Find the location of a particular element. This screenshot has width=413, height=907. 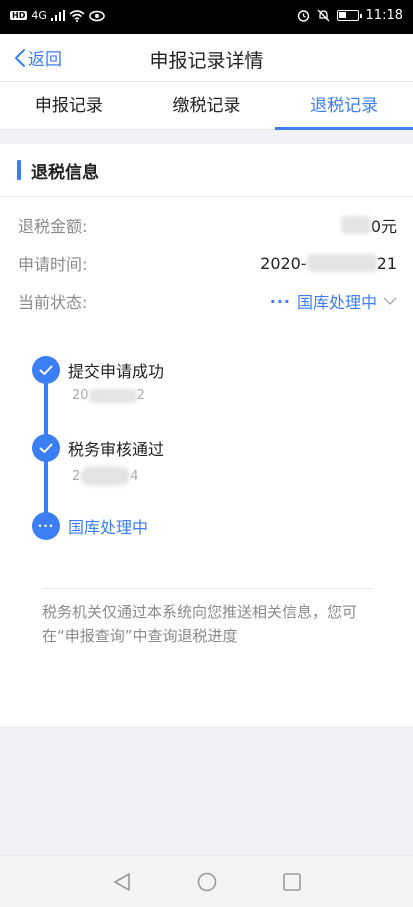

eye-icon is located at coordinates (97, 15).